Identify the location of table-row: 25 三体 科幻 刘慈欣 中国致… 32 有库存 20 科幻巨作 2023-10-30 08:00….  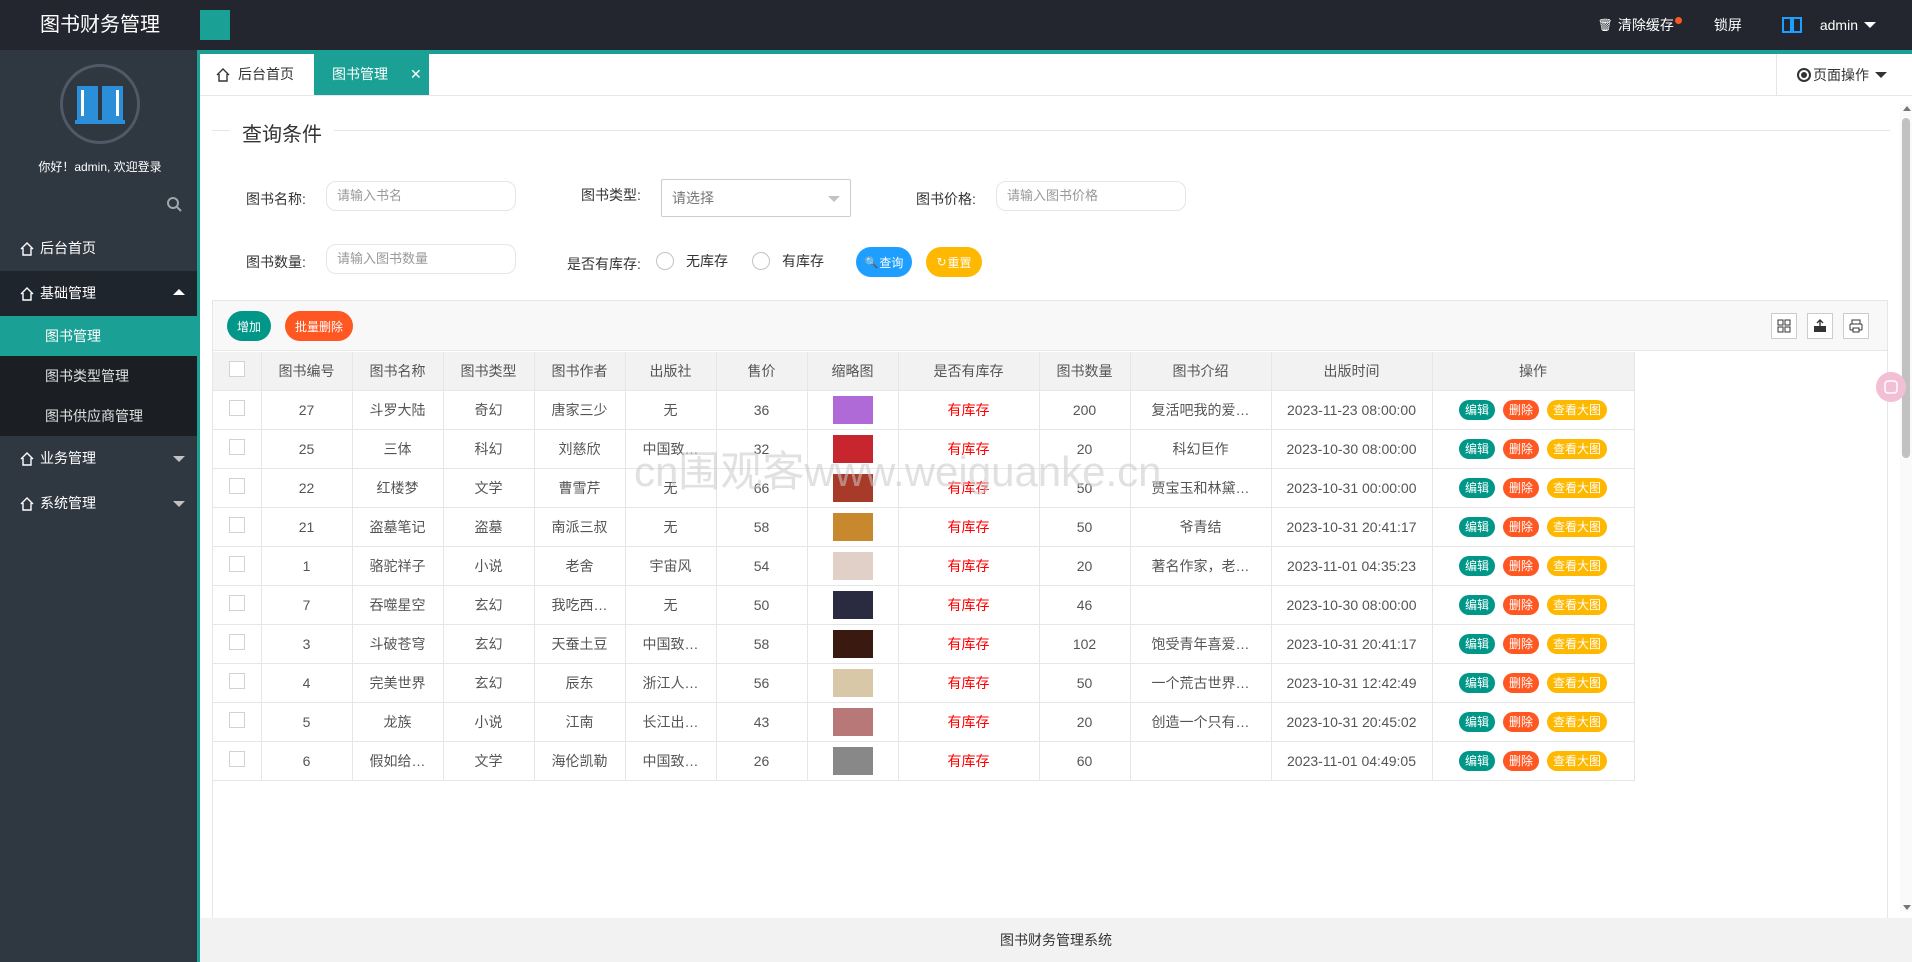
(924, 449).